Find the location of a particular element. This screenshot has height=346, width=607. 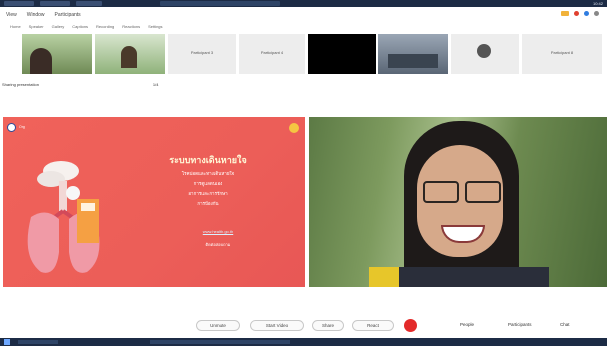

toolbar-item-captions: Captions is located at coordinates (80, 26).